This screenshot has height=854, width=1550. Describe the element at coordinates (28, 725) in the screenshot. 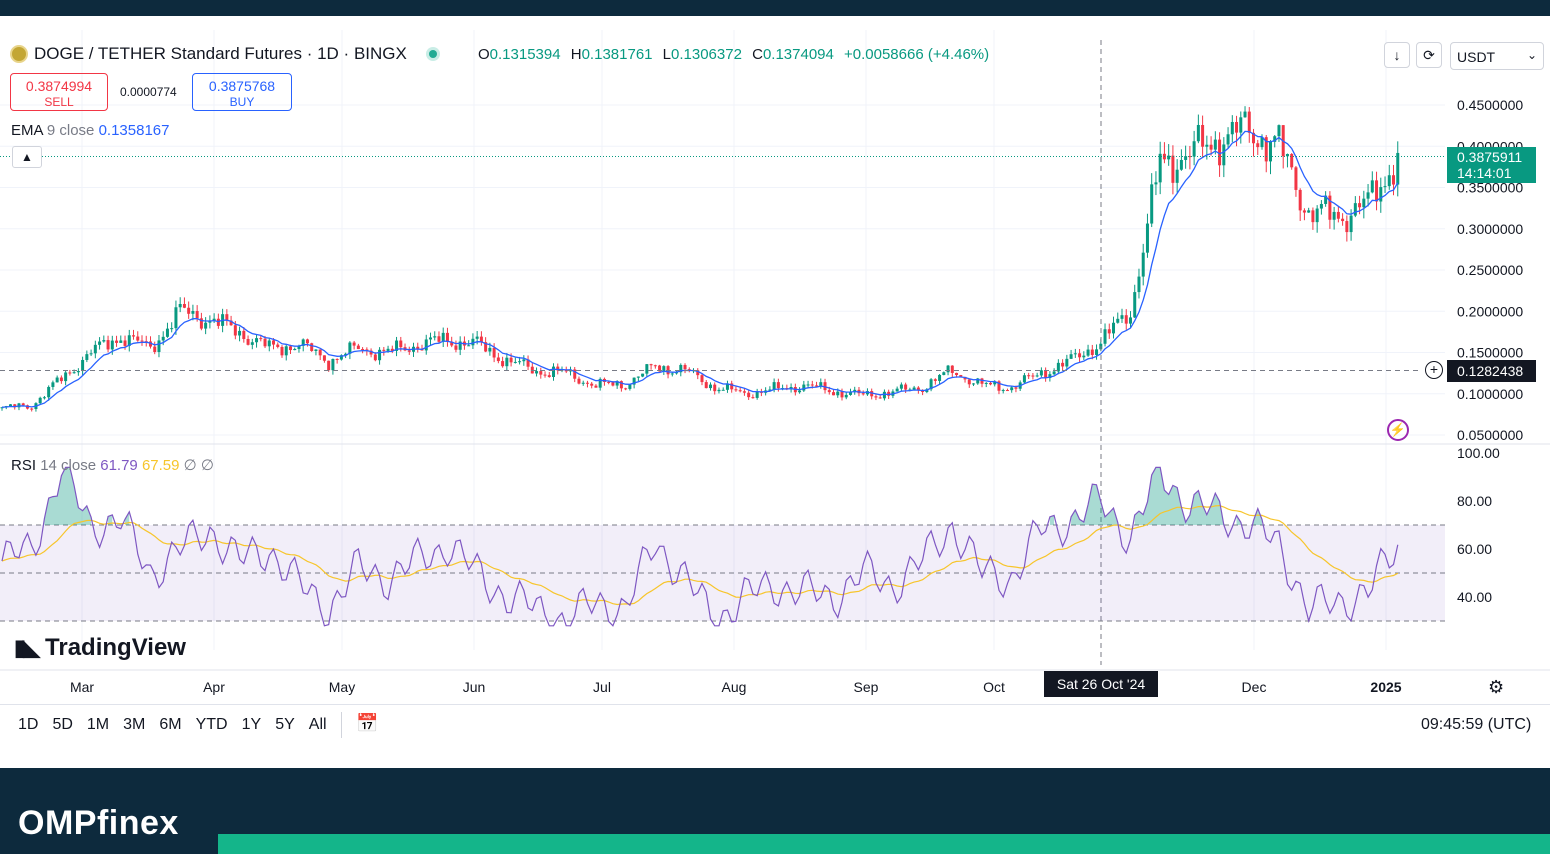

I see `range-1d: 1D` at that location.